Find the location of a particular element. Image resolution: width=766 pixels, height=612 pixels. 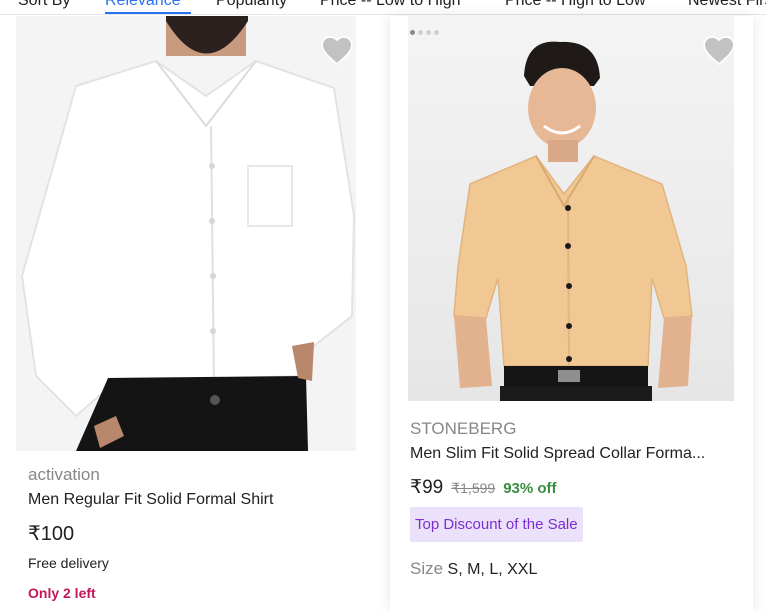

image-carousel-dots is located at coordinates (424, 32).